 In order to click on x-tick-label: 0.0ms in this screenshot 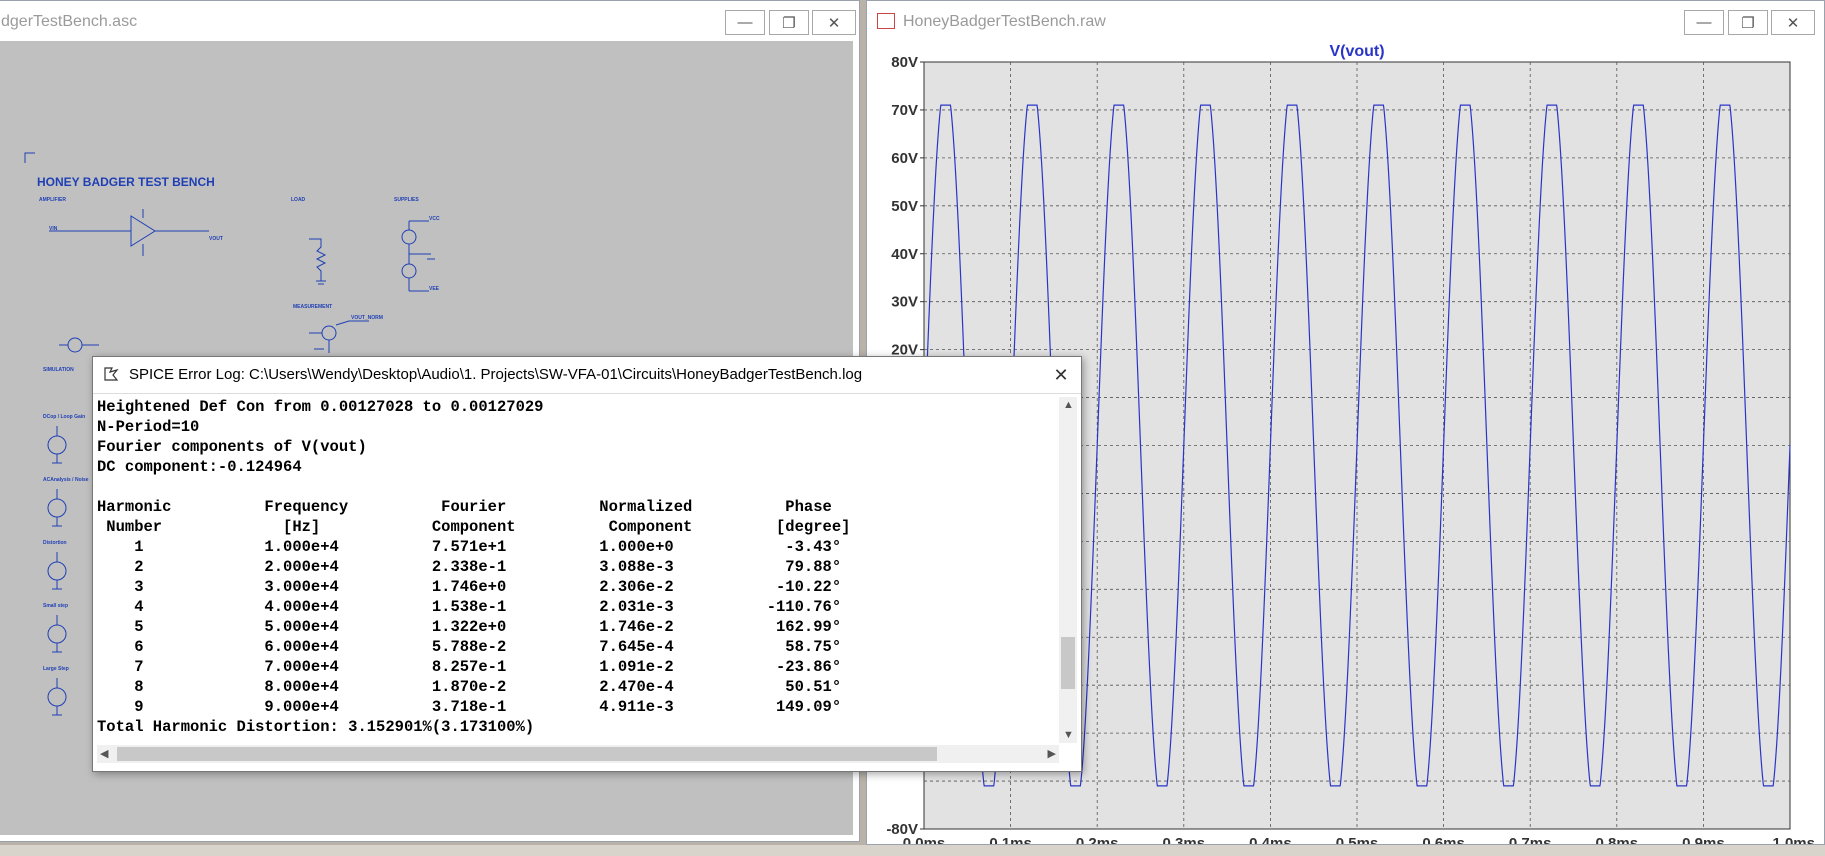, I will do `click(924, 839)`.